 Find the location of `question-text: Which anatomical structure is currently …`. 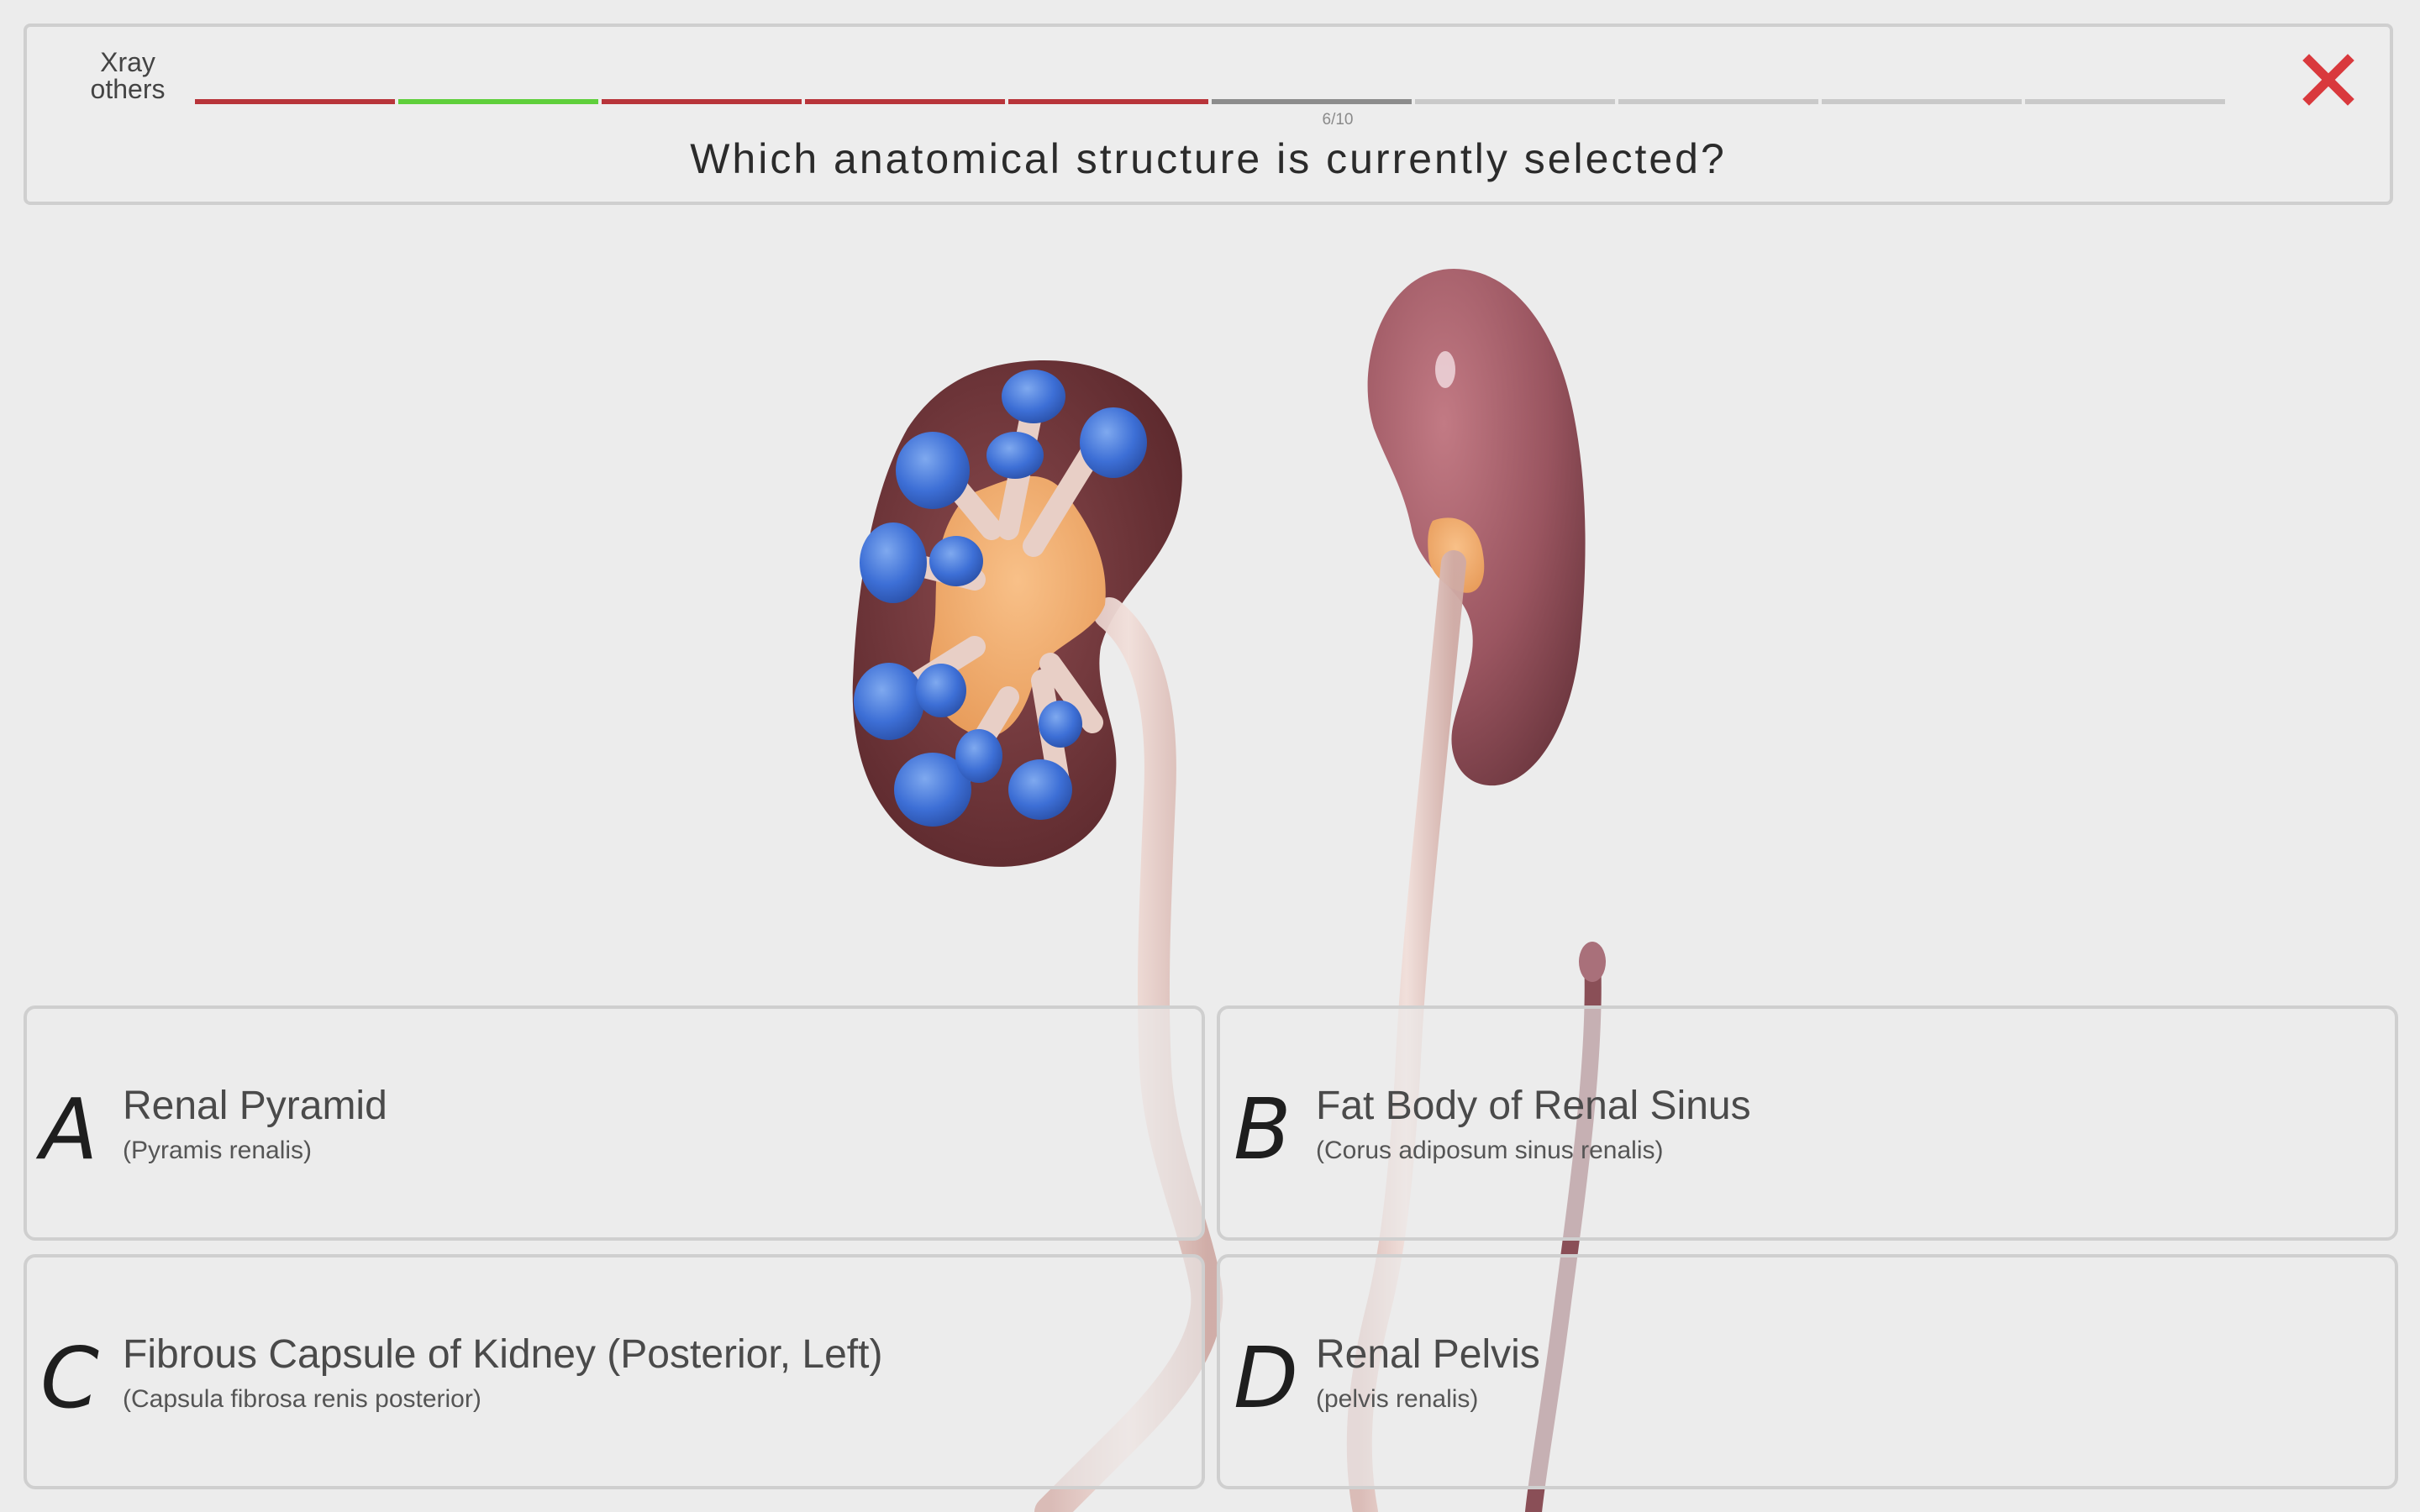

question-text: Which anatomical structure is currently … is located at coordinates (1208, 158).